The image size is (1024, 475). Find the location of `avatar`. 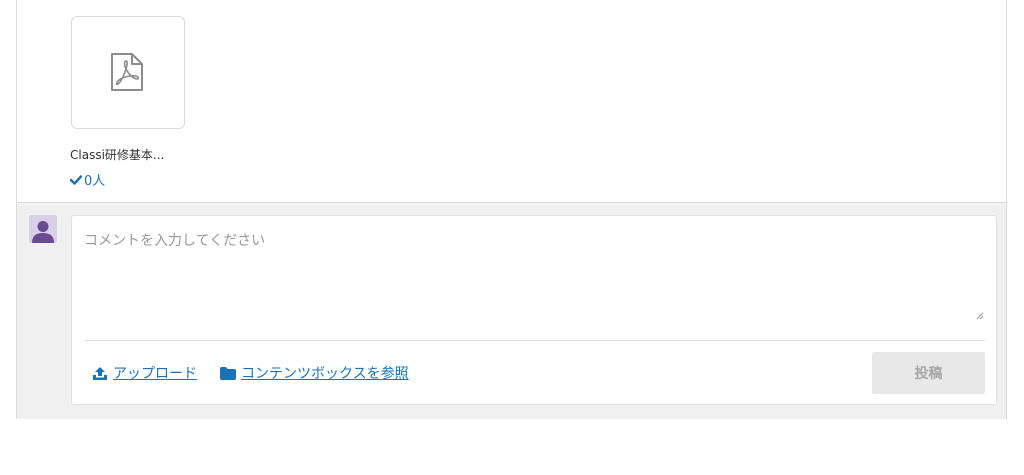

avatar is located at coordinates (43, 229).